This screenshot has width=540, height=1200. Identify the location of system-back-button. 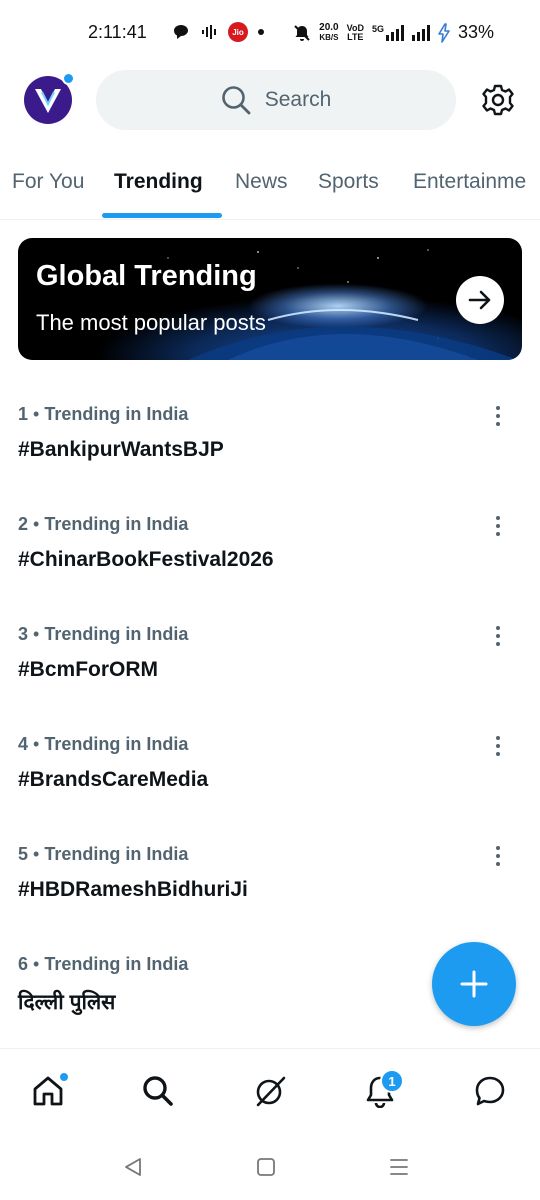
(133, 1167).